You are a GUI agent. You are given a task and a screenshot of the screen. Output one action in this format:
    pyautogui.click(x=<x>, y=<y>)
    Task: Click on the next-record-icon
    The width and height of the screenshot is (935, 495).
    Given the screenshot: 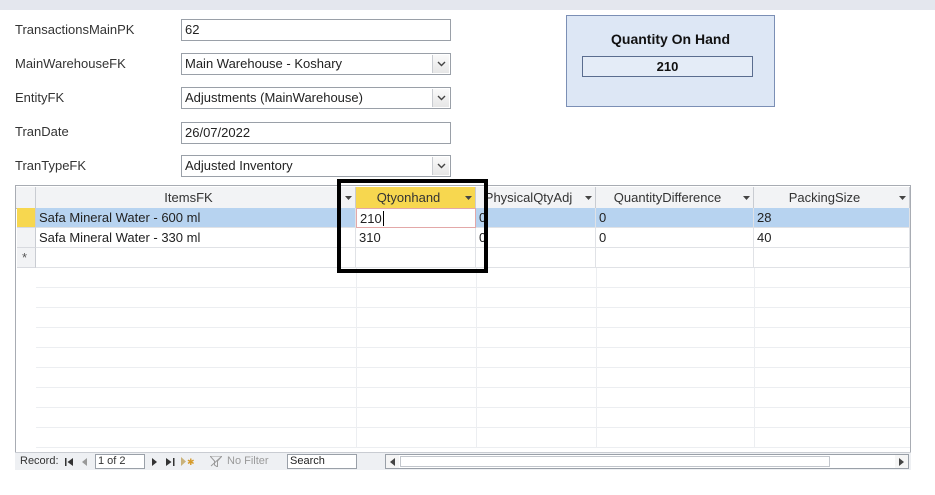 What is the action you would take?
    pyautogui.click(x=155, y=461)
    